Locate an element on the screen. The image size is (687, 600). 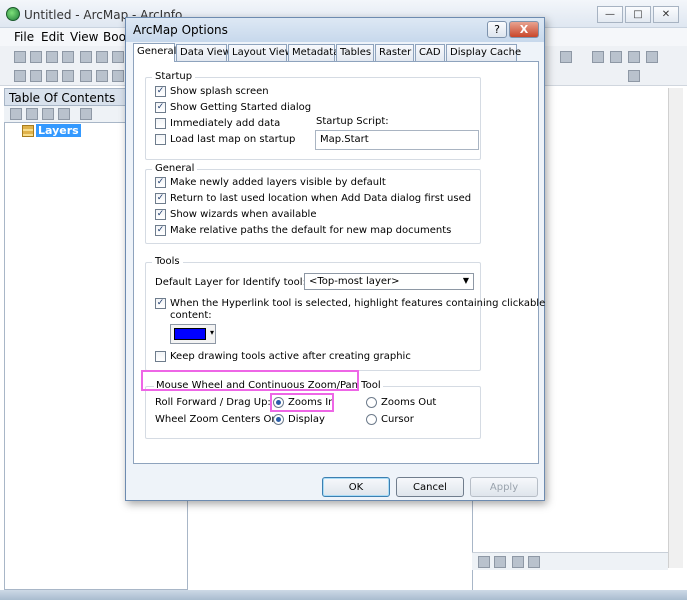
menu-edit: Edit is located at coordinates (52, 37).